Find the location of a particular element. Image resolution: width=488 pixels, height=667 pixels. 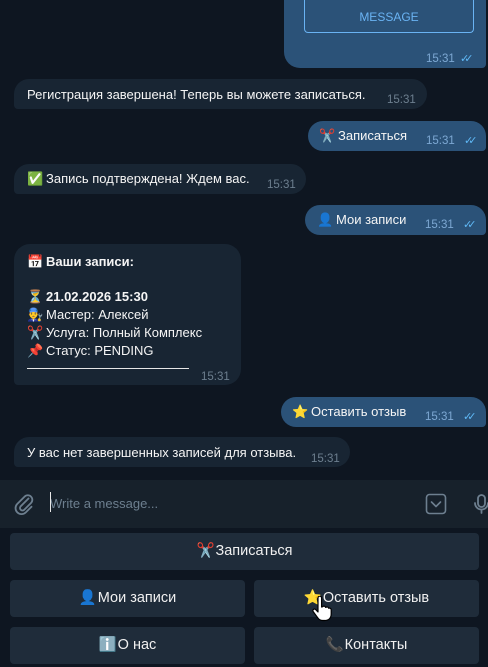

message-label: Мои записи is located at coordinates (371, 219).